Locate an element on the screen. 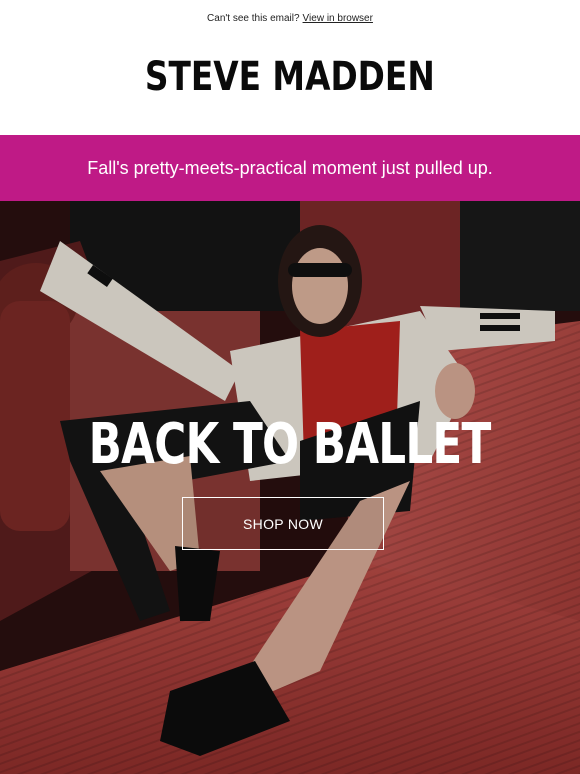  shop-now-button: SHOP NOW is located at coordinates (283, 523).